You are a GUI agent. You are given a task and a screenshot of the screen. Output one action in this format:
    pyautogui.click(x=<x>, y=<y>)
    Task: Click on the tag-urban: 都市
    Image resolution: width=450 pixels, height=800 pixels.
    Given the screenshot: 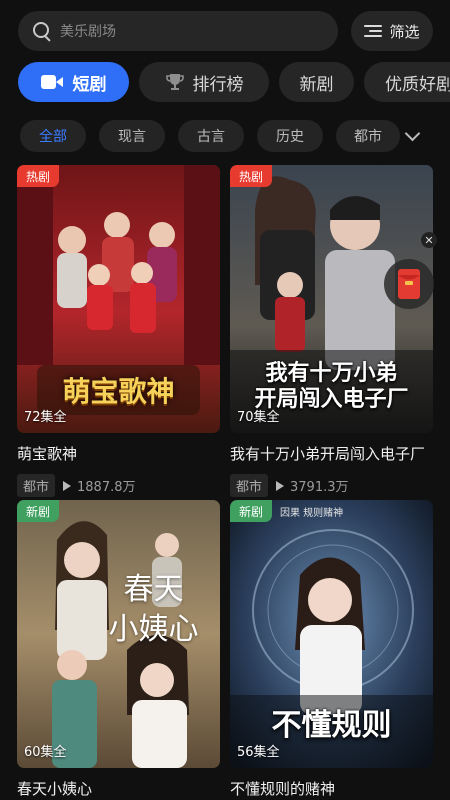 What is the action you would take?
    pyautogui.click(x=368, y=136)
    